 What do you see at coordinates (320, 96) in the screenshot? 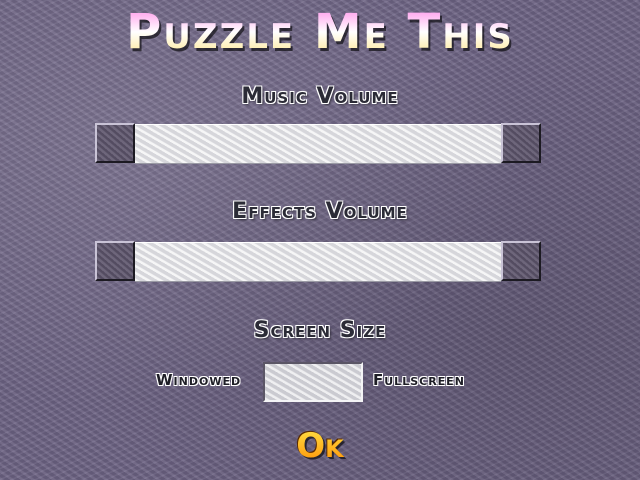
I see `music-volume-heading: Music Volume` at bounding box center [320, 96].